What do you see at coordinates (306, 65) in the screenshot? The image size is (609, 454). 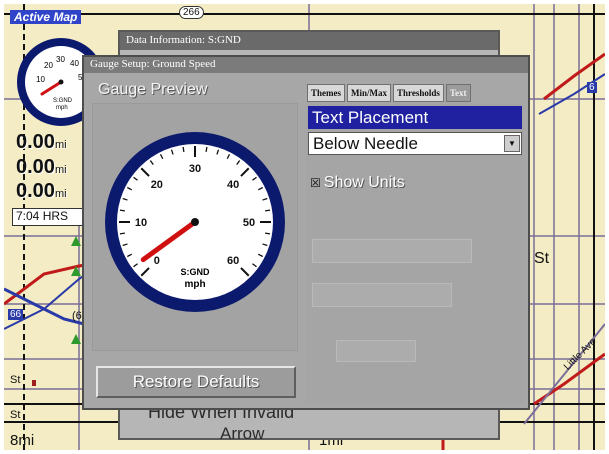 I see `dialog-title: Gauge Setup: Ground Speed` at bounding box center [306, 65].